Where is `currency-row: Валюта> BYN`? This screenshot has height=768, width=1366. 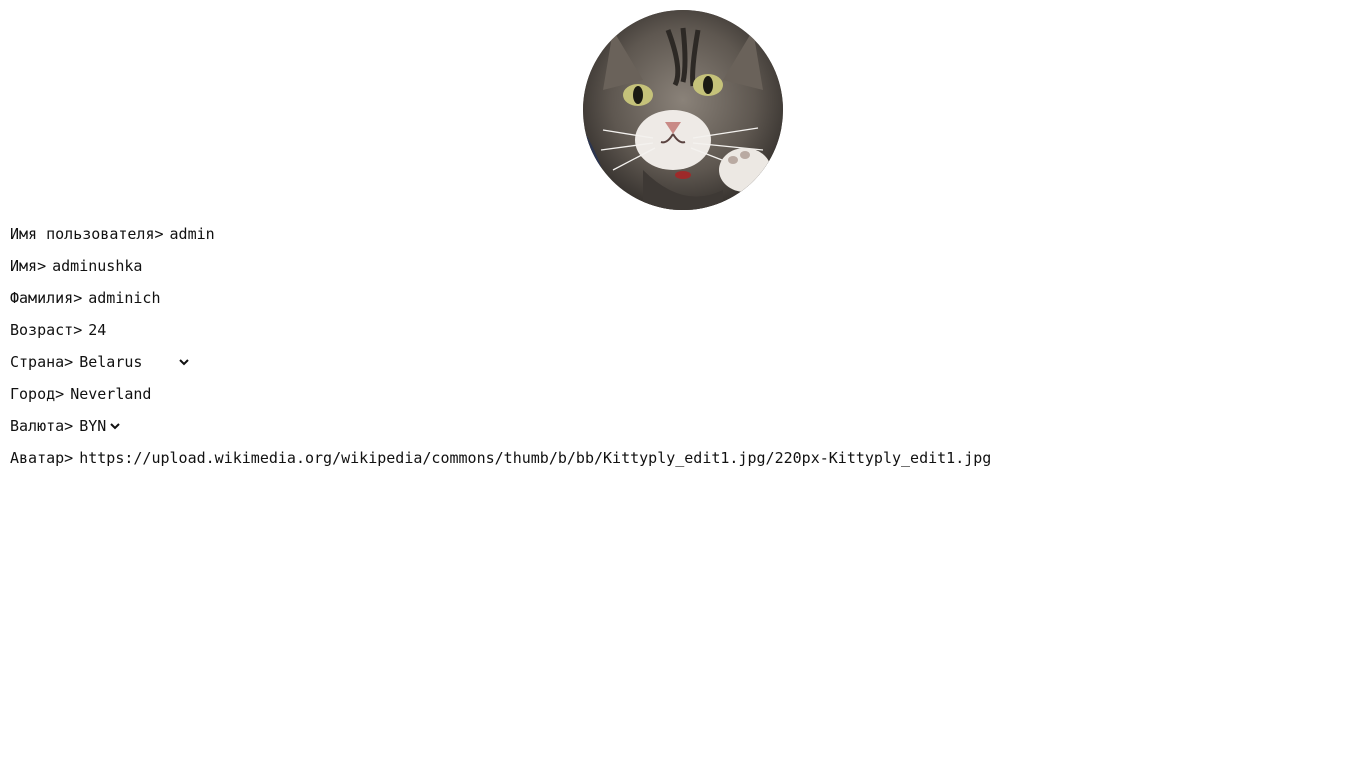
currency-row: Валюта> BYN is located at coordinates (680, 426).